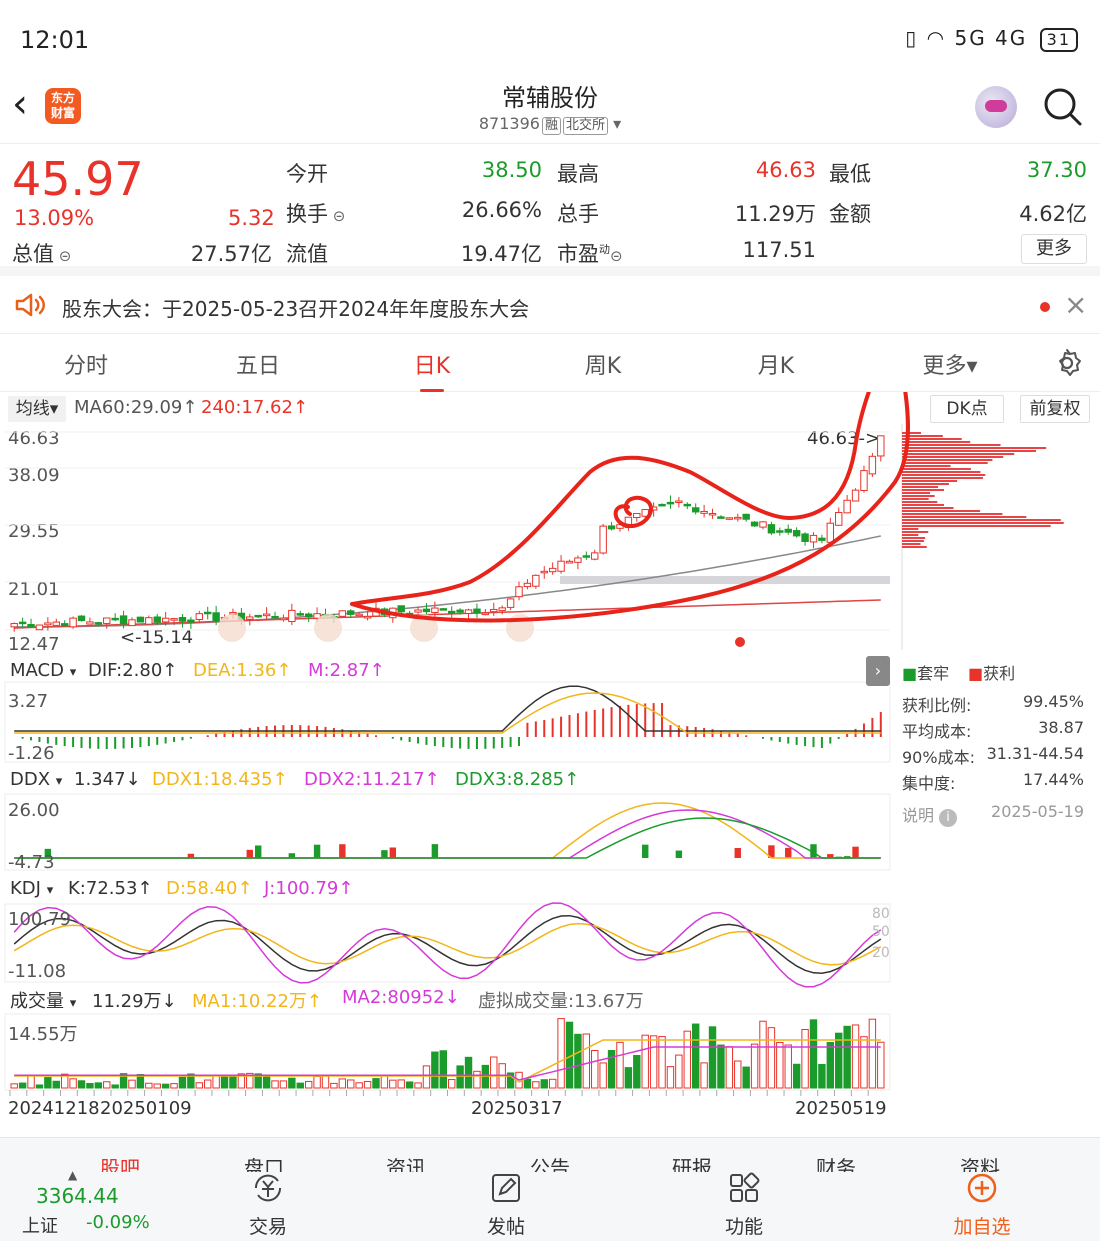 Image resolution: width=1100 pixels, height=1241 pixels. Describe the element at coordinates (550, 1162) in the screenshot. I see `tab-announcement: 公告` at that location.